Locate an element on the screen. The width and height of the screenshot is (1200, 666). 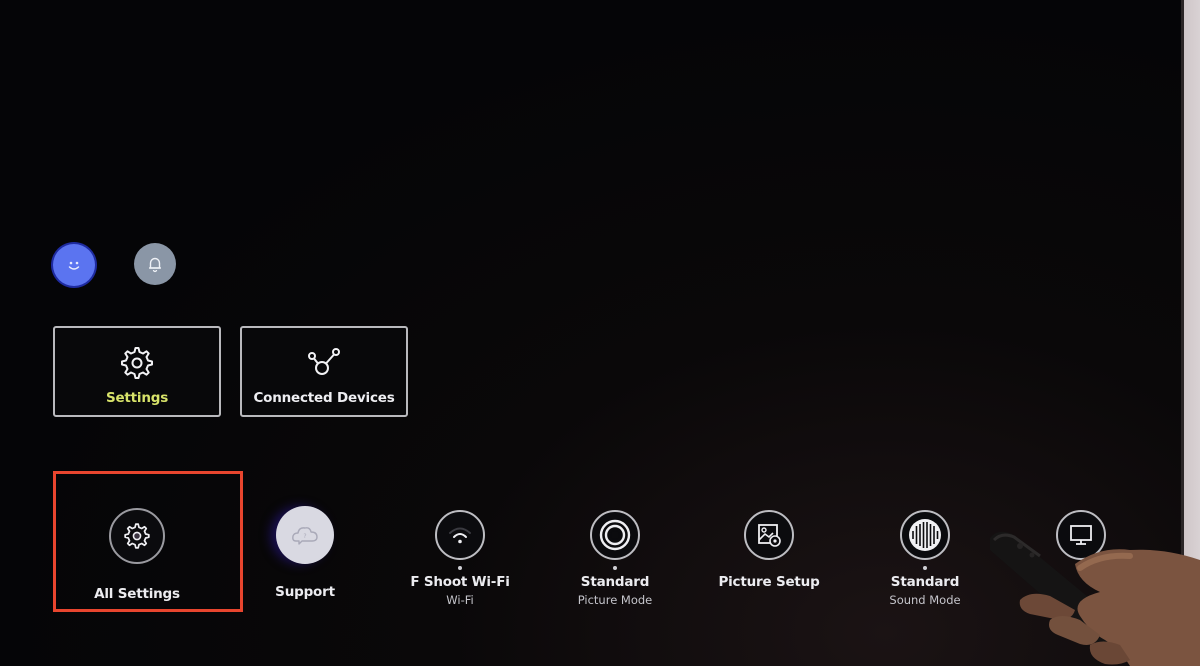
sound-mode-item: Standard Sound Mode is located at coordinates (925, 558).